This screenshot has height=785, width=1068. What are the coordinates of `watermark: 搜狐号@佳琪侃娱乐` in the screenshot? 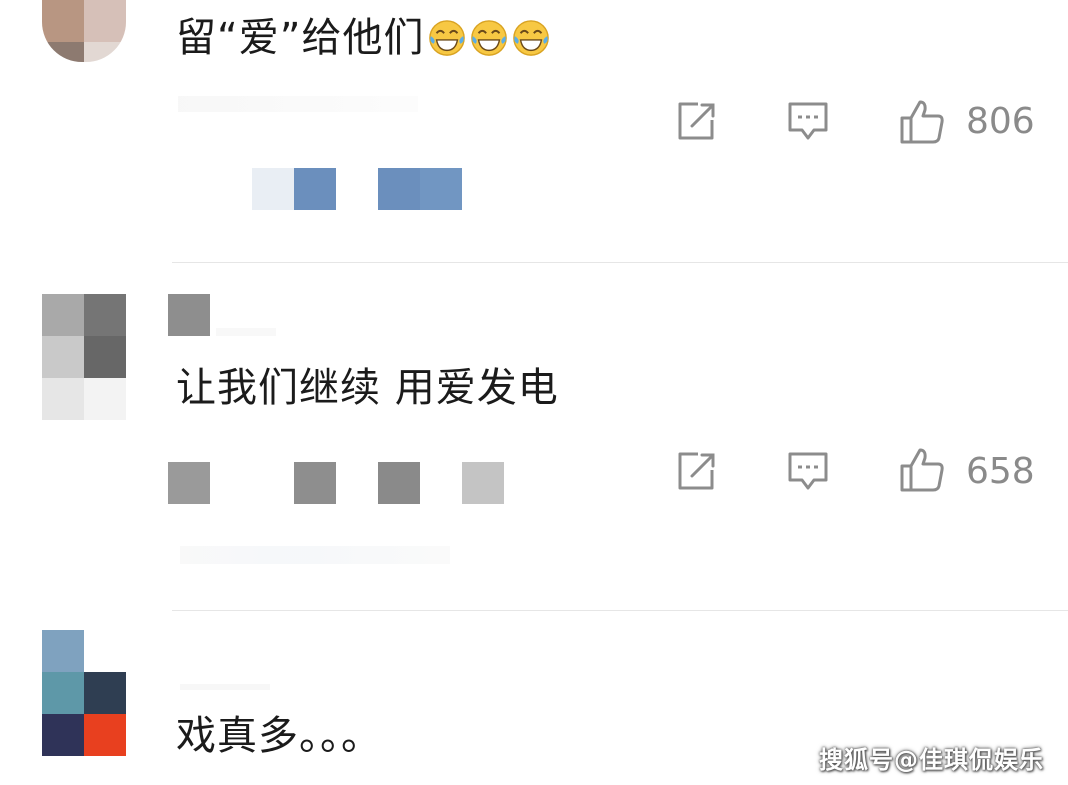 It's located at (931, 760).